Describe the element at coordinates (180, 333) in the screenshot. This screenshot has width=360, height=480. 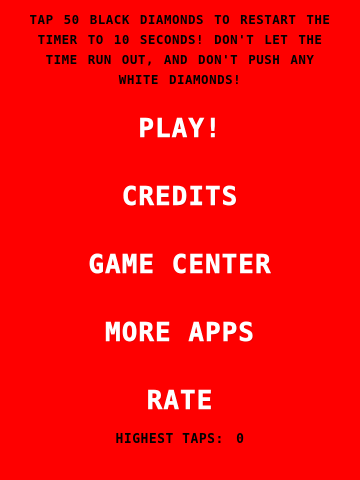
I see `more-apps-button: MORE APPS` at that location.